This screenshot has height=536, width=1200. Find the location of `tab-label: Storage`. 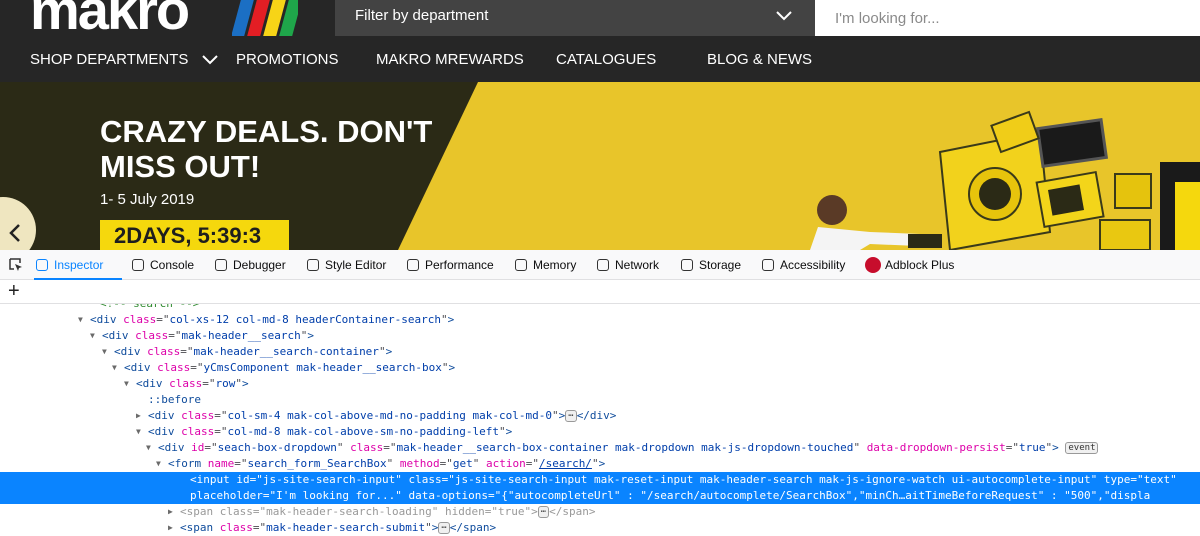

tab-label: Storage is located at coordinates (720, 265).